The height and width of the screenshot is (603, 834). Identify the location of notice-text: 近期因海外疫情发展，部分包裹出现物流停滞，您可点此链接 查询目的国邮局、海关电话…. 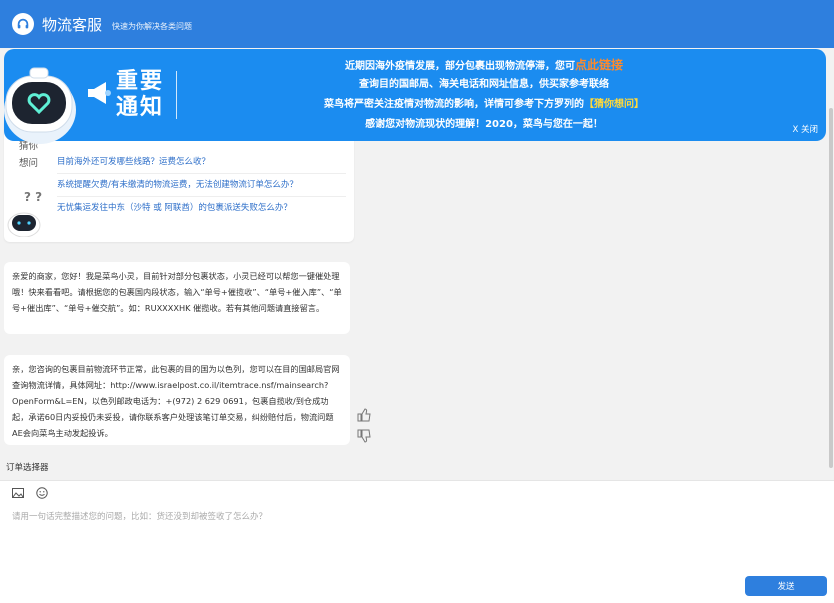
(484, 95).